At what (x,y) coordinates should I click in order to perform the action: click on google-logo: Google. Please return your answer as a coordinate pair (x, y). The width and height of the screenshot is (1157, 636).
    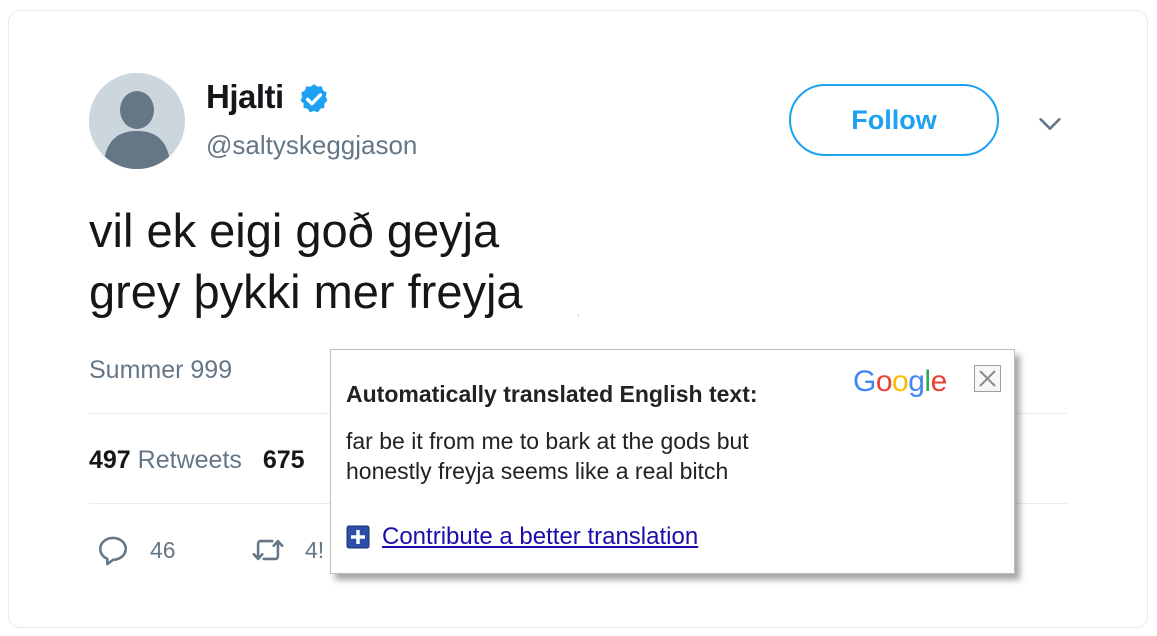
    Looking at the image, I should click on (900, 382).